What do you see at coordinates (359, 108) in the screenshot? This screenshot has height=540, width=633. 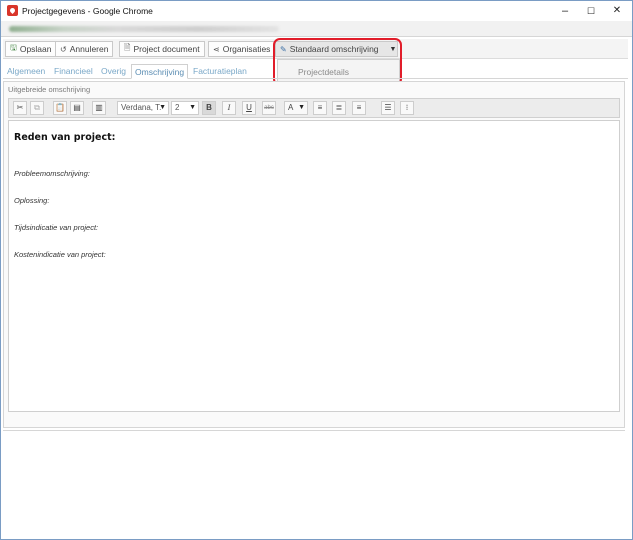 I see `align-right-icon: ≡` at bounding box center [359, 108].